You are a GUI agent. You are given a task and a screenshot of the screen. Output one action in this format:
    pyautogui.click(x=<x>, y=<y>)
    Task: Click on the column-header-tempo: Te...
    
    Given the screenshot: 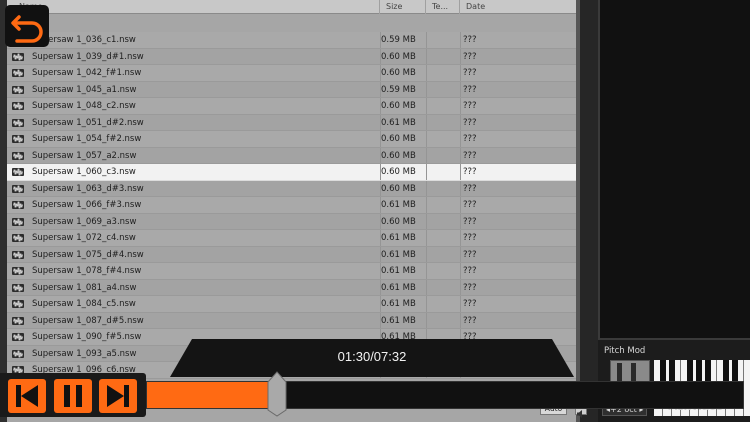 What is the action you would take?
    pyautogui.click(x=443, y=7)
    